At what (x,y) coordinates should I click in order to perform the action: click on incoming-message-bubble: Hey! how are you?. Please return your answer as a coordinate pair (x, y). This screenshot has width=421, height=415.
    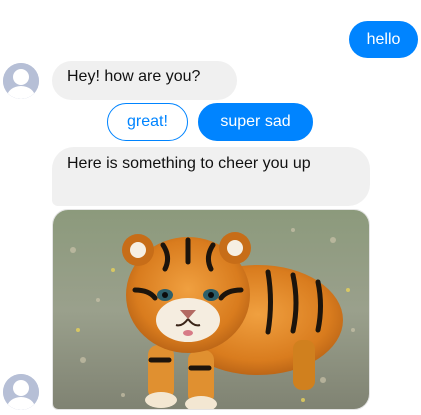
    Looking at the image, I should click on (144, 80).